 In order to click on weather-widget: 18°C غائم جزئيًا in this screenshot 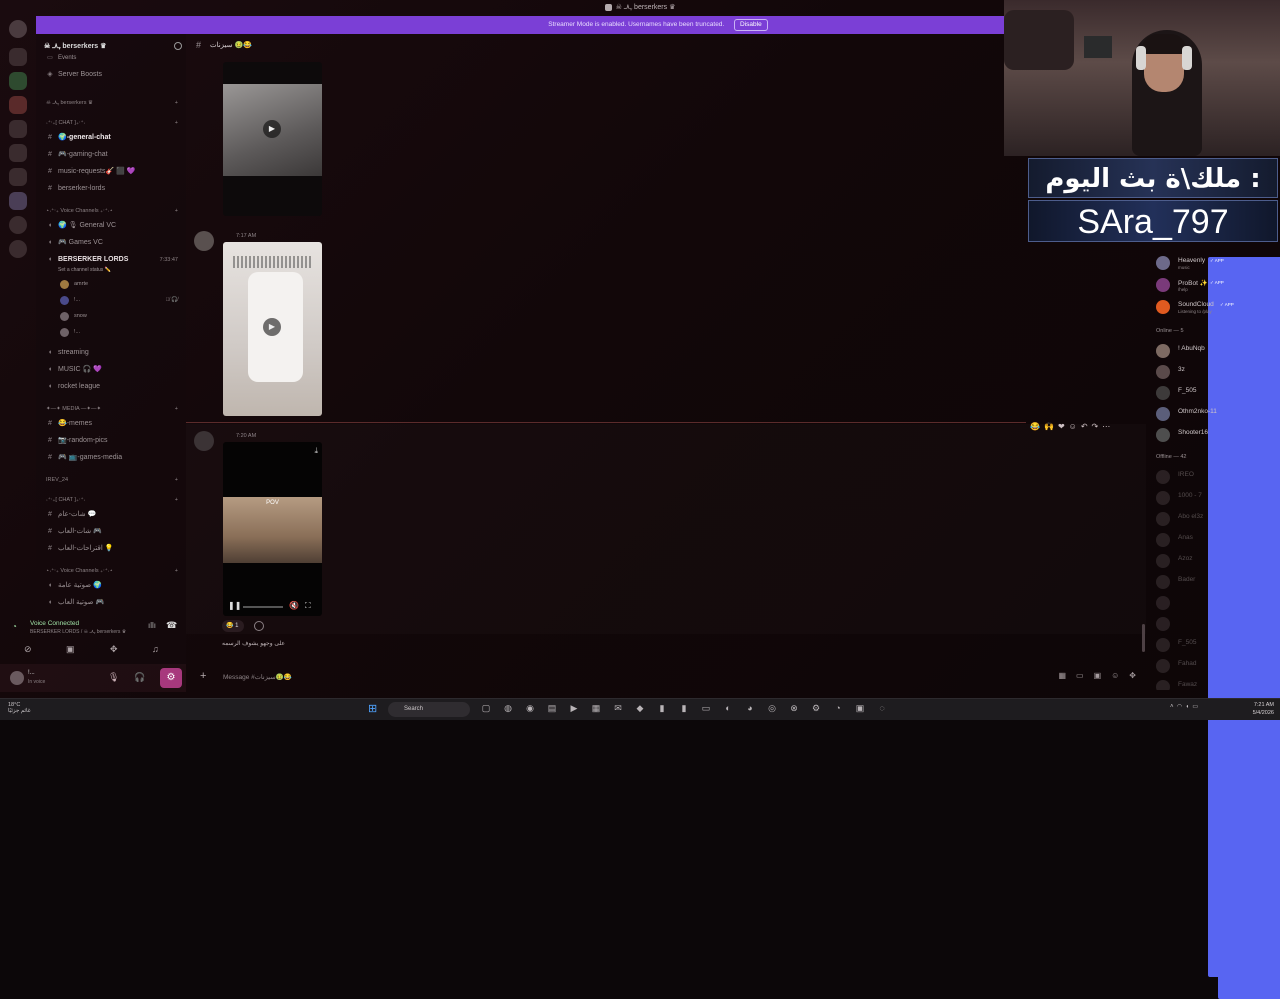, I will do `click(19, 708)`.